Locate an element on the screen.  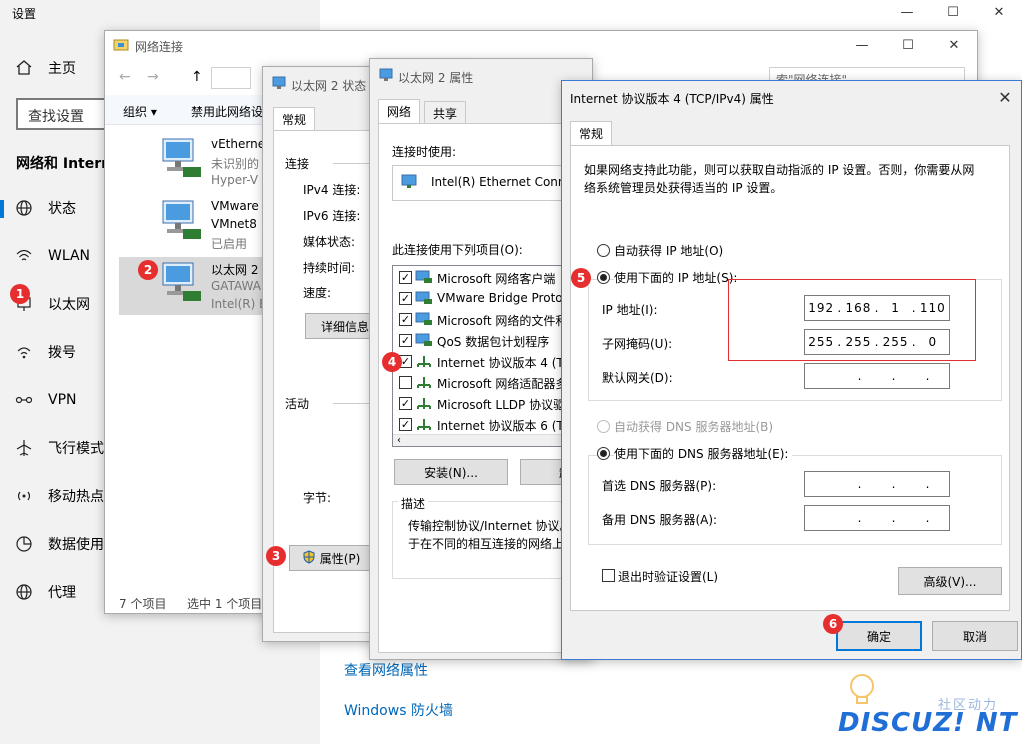
netconn-maximize-button: ☐ is located at coordinates (908, 45).